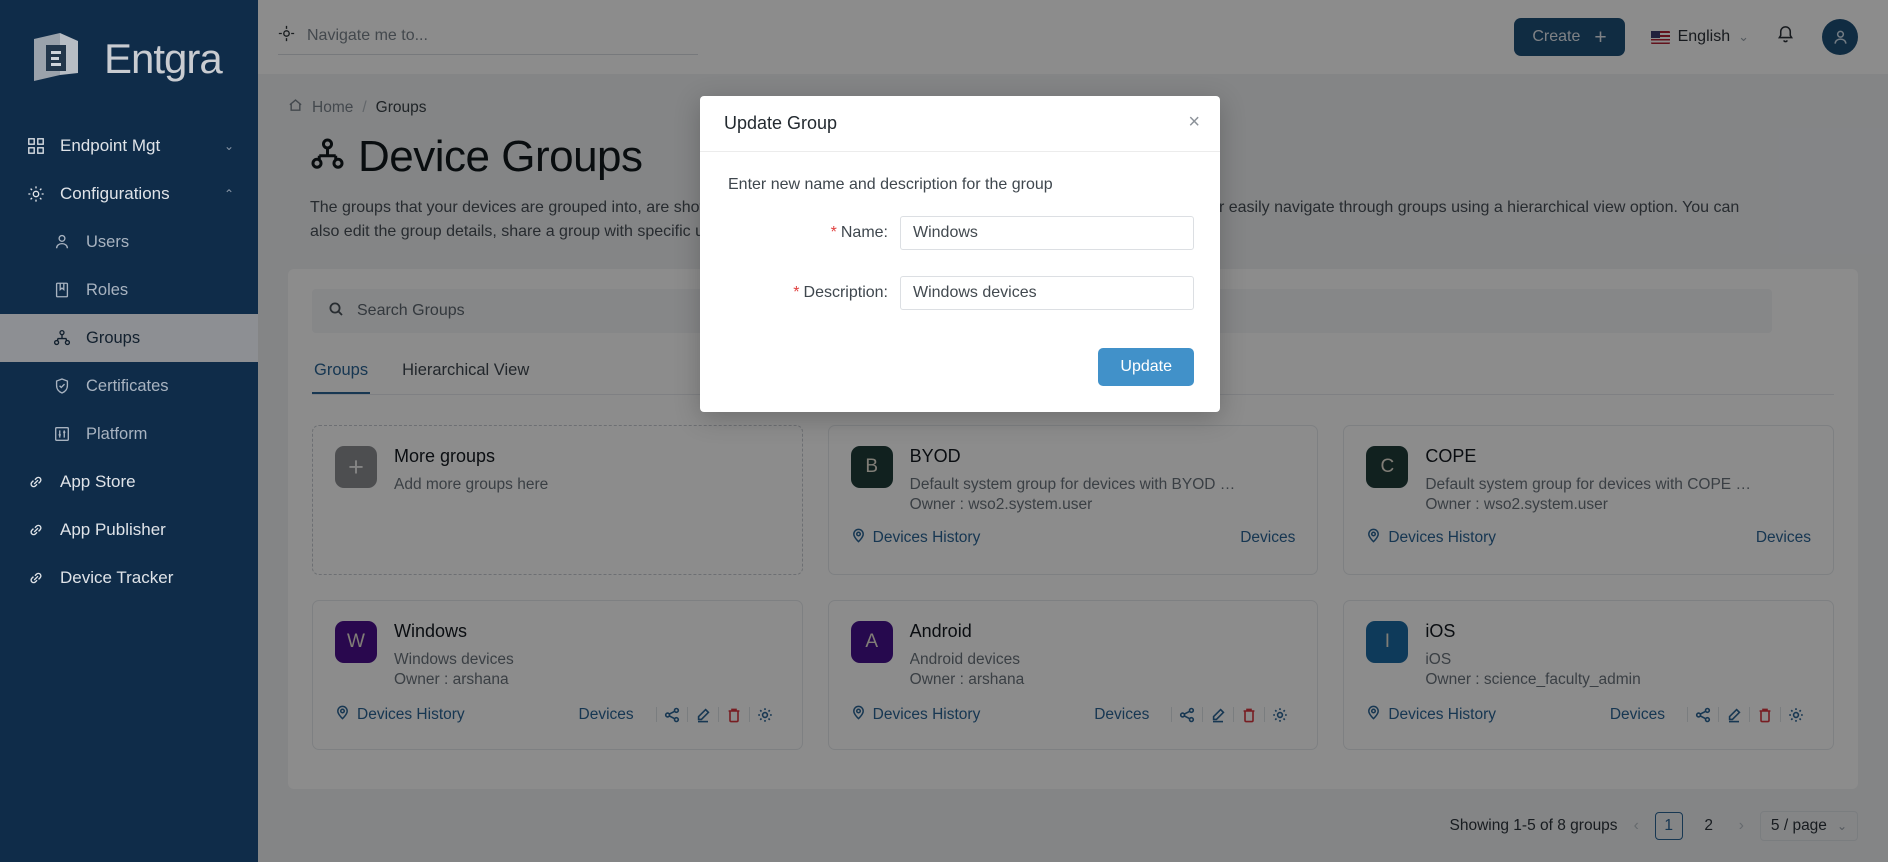 This screenshot has width=1888, height=862. I want to click on update-button: Update, so click(1146, 367).